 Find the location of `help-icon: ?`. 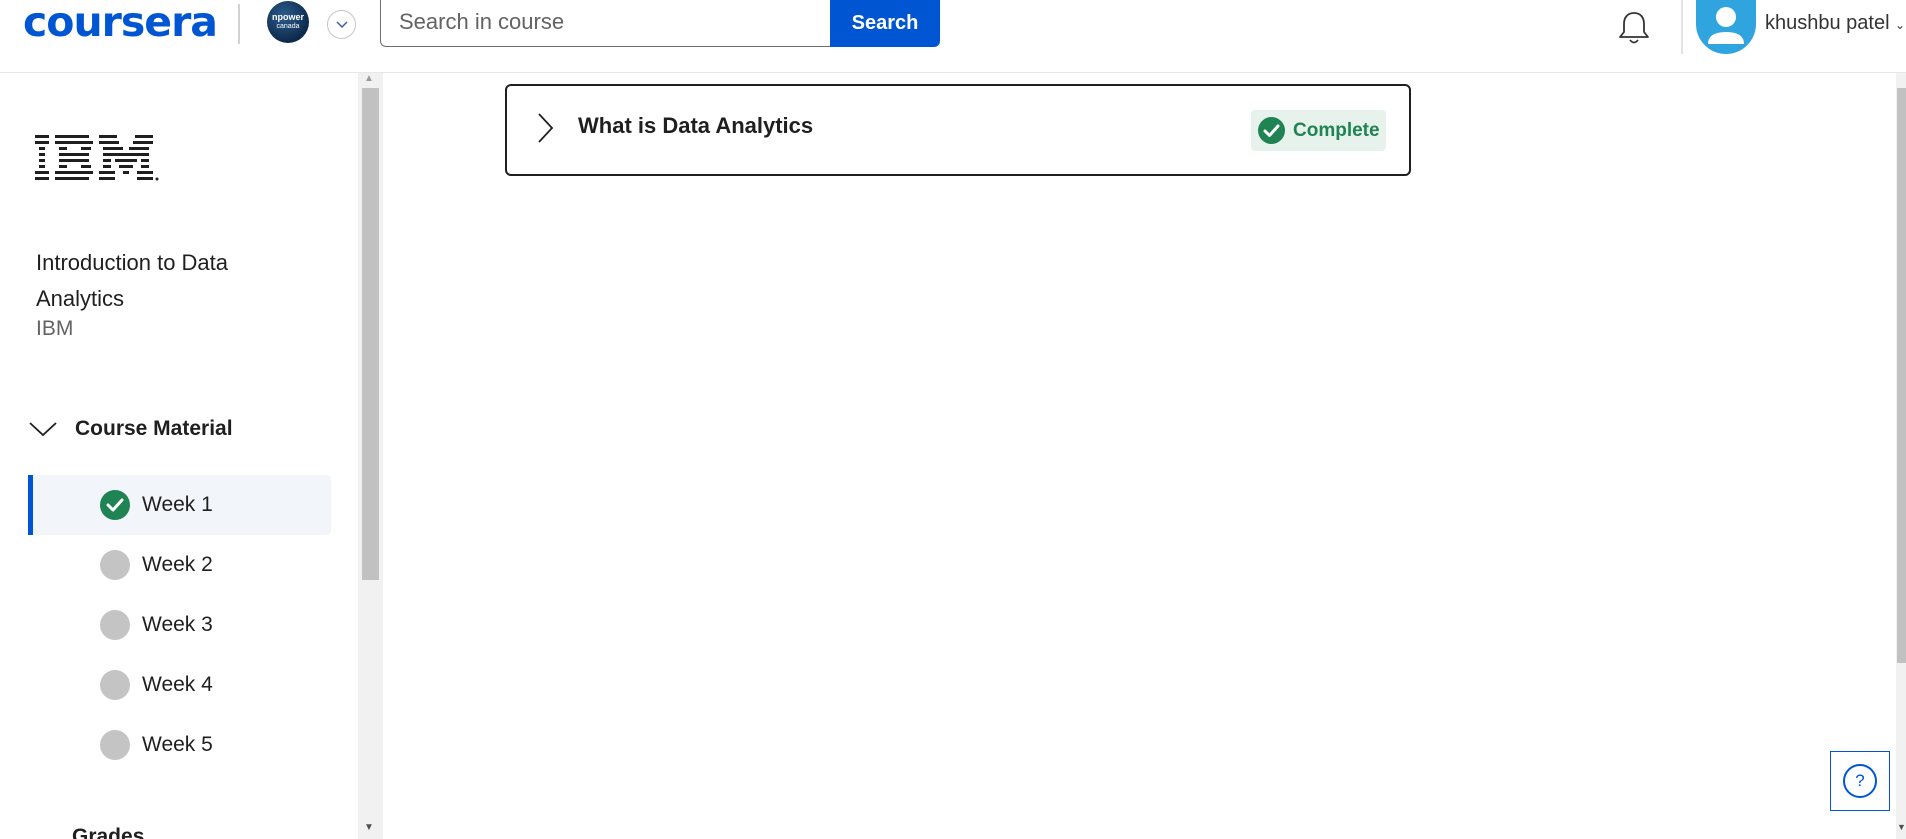

help-icon: ? is located at coordinates (1860, 781).